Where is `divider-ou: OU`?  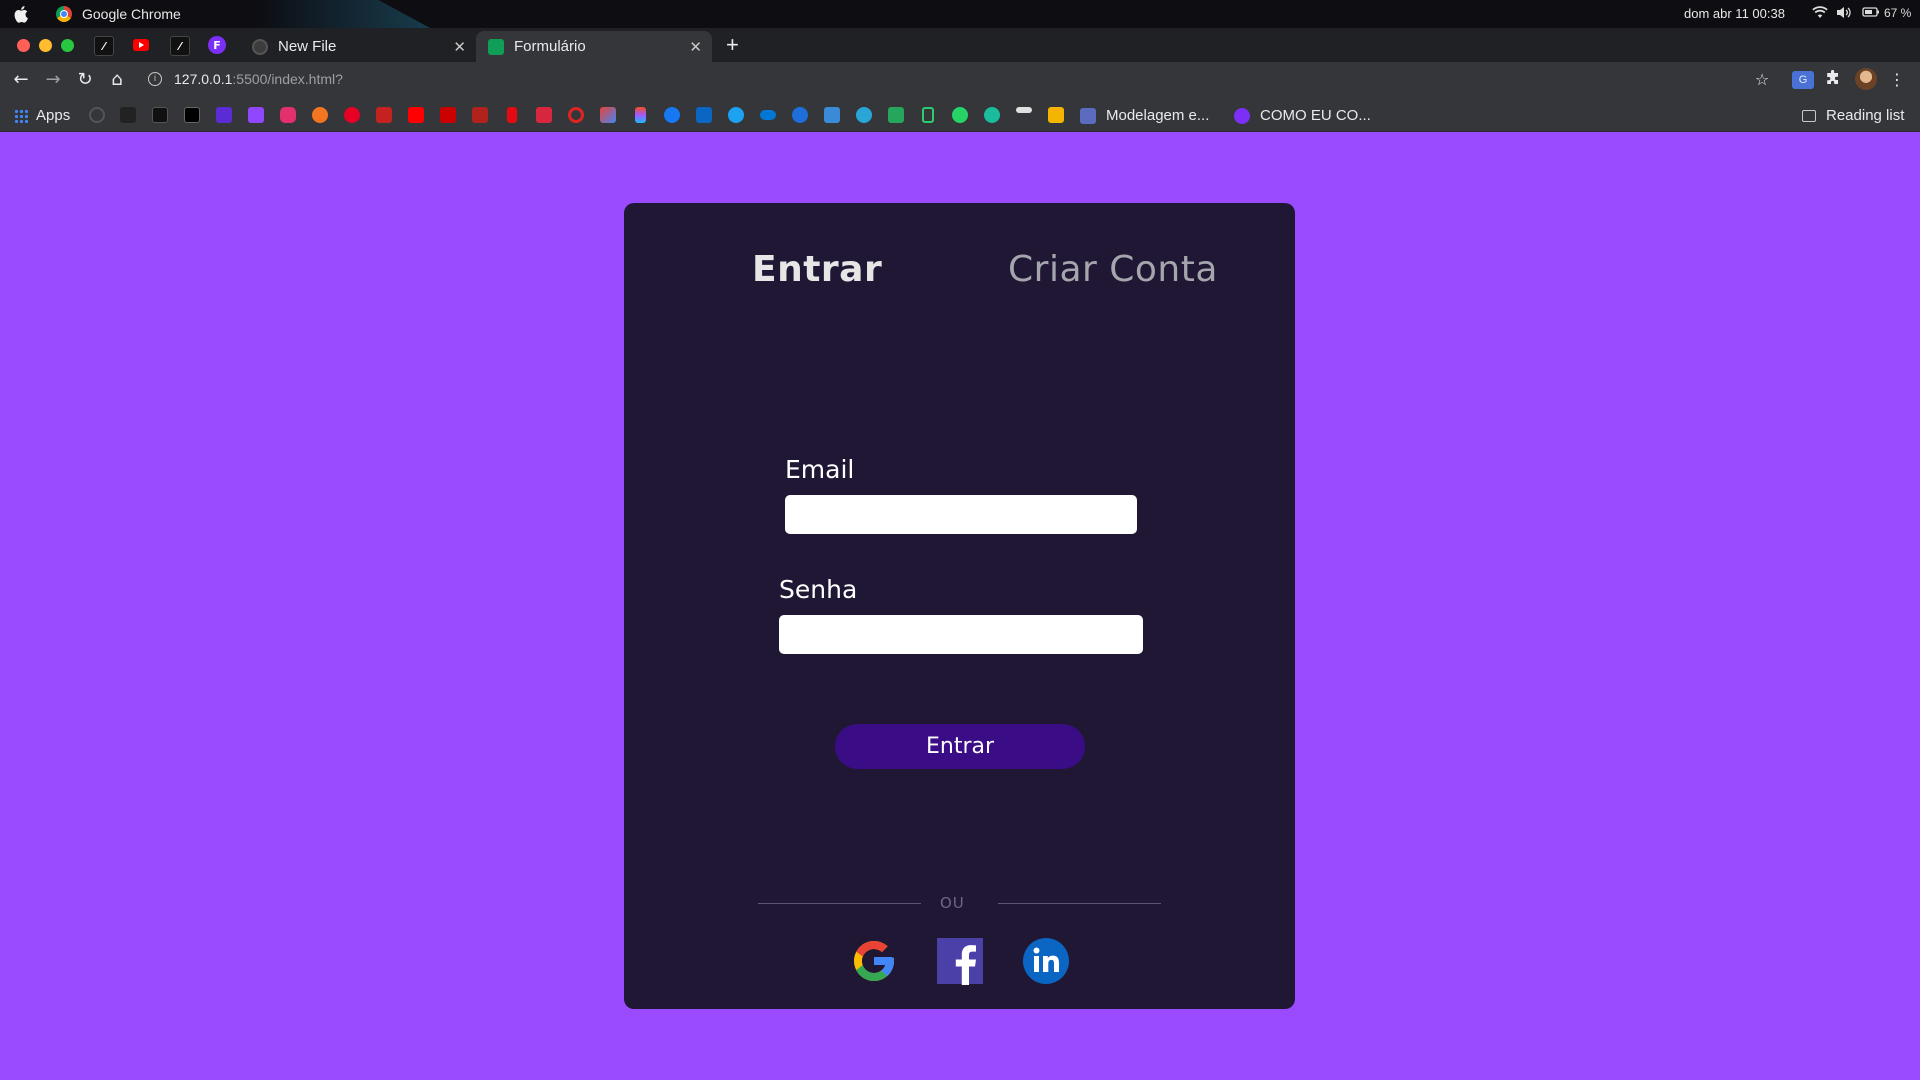
divider-ou: OU is located at coordinates (952, 903).